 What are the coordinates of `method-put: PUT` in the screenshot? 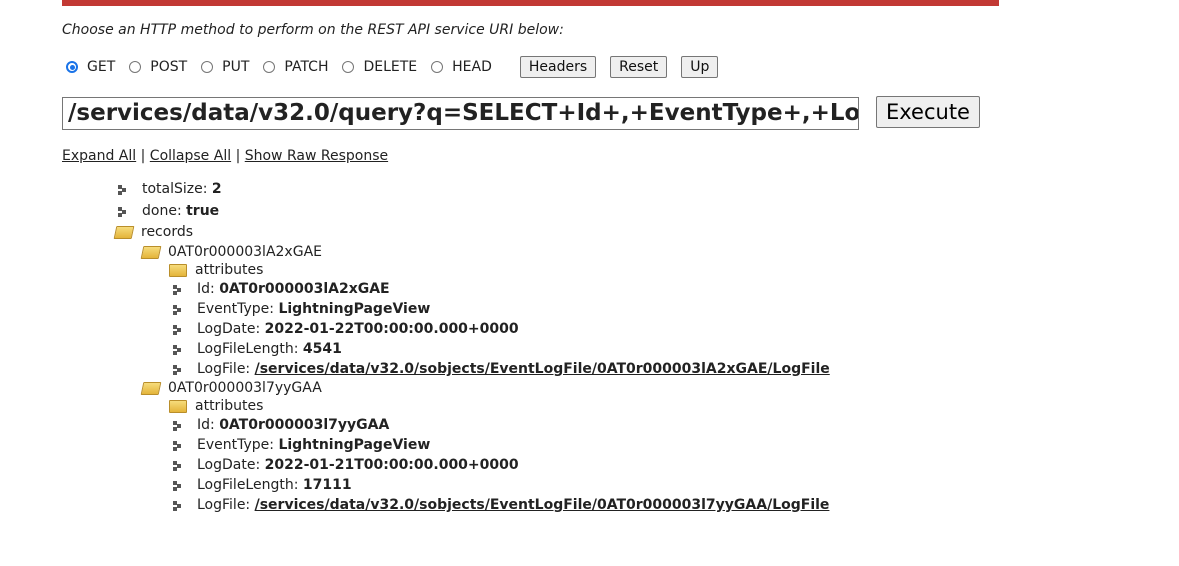 It's located at (225, 67).